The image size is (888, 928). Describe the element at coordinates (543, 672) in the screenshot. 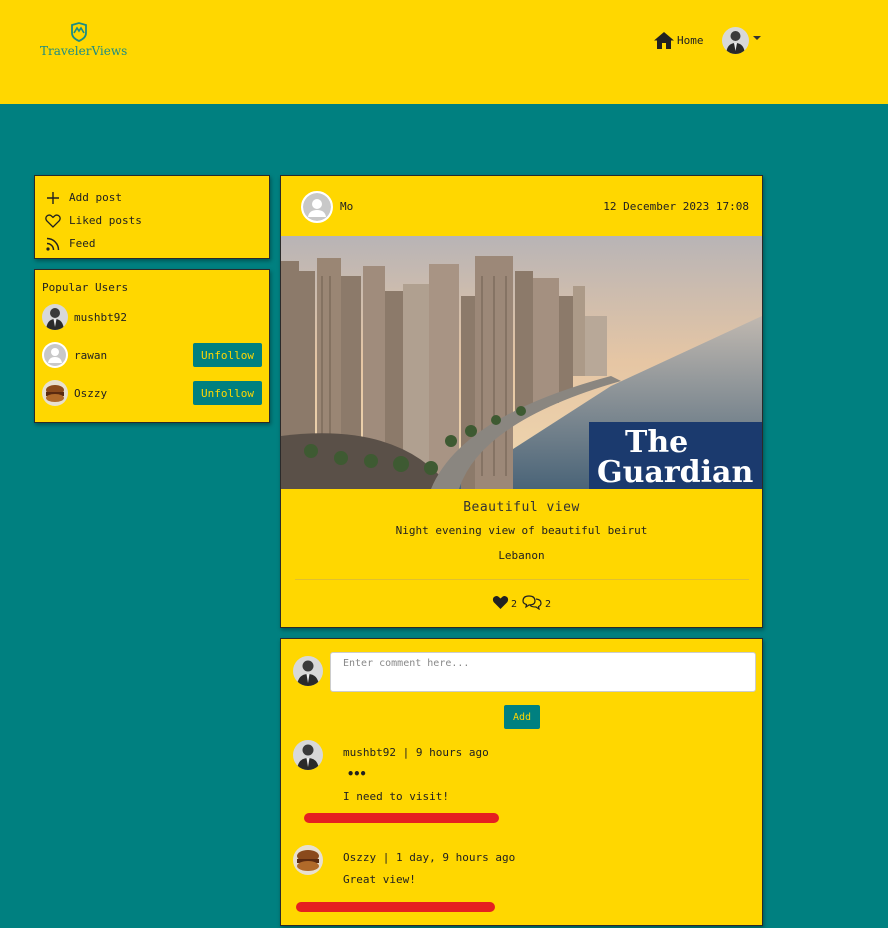

I see `comment-input` at that location.